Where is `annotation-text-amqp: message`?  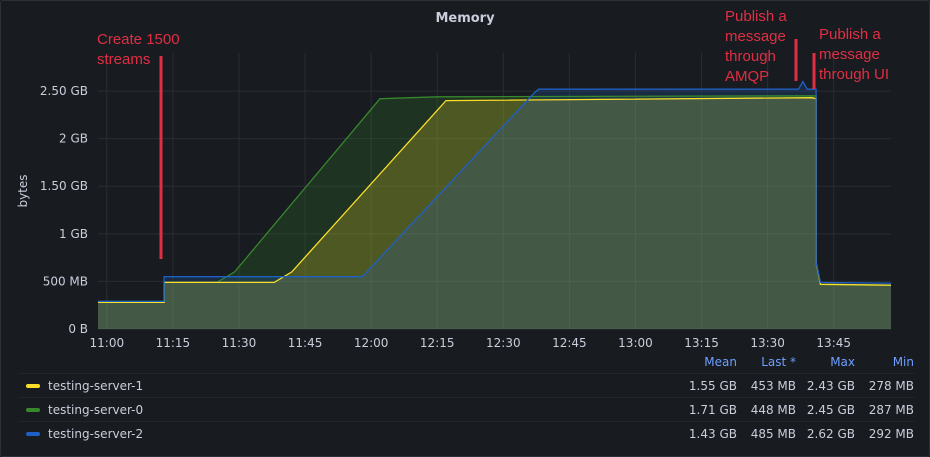
annotation-text-amqp: message is located at coordinates (755, 36).